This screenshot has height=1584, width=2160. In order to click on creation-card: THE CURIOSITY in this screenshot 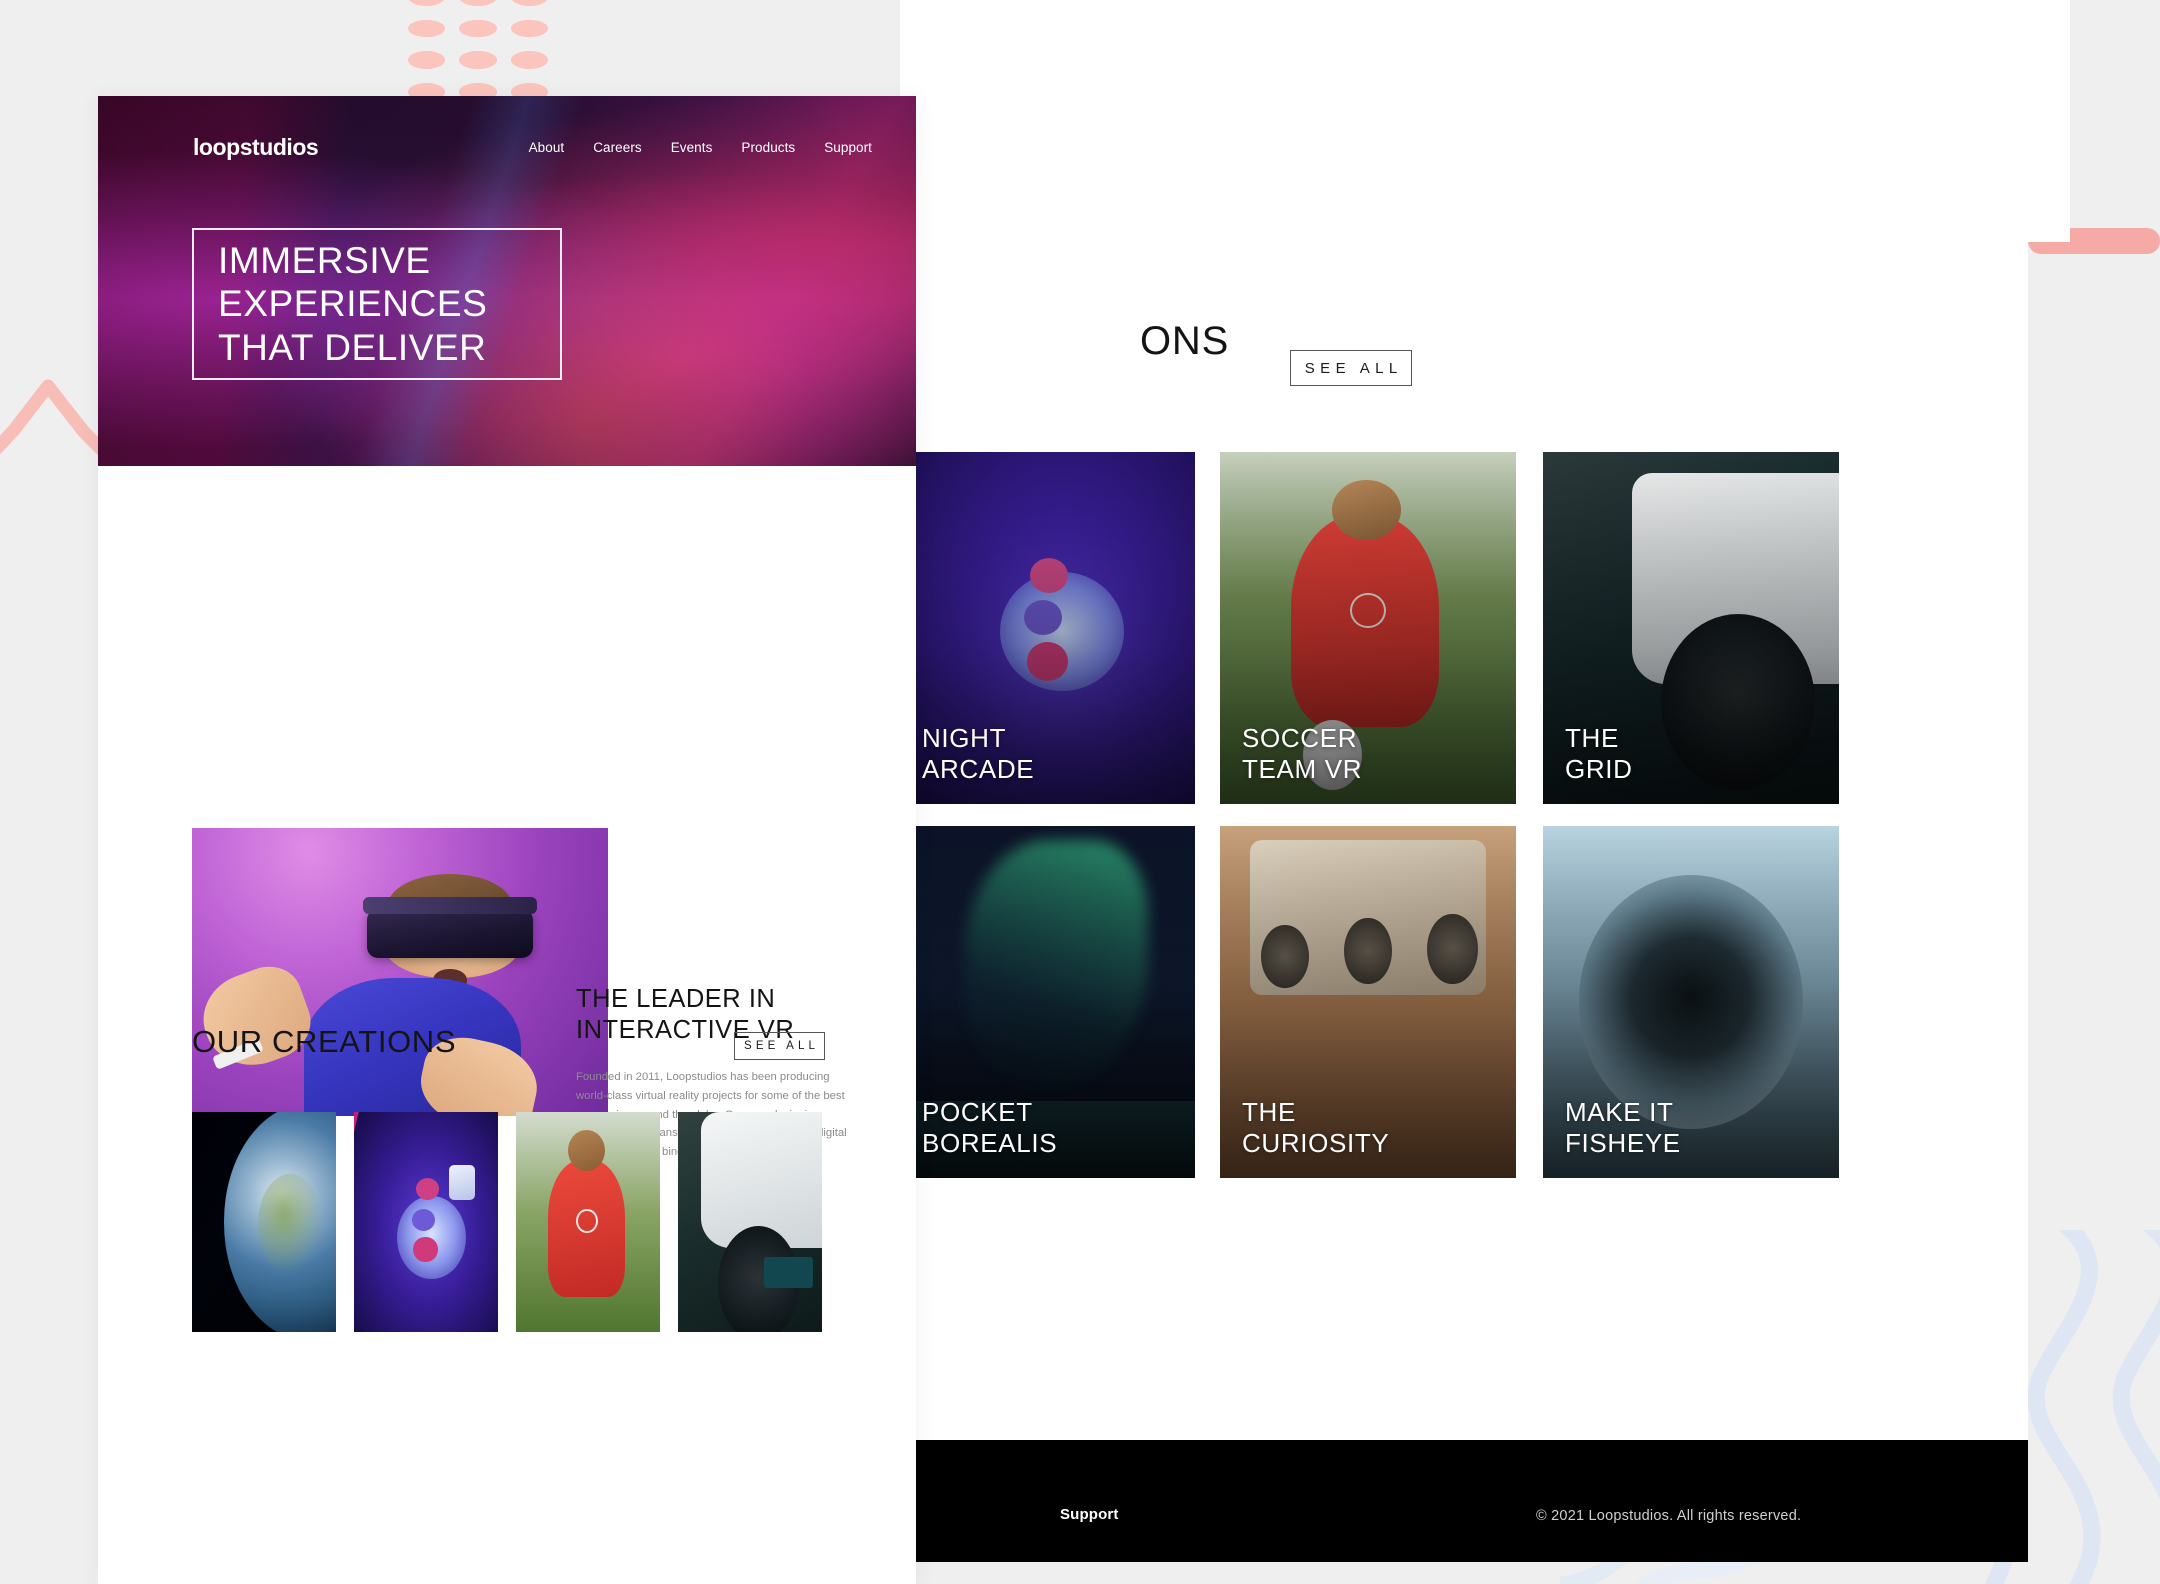, I will do `click(1368, 1002)`.